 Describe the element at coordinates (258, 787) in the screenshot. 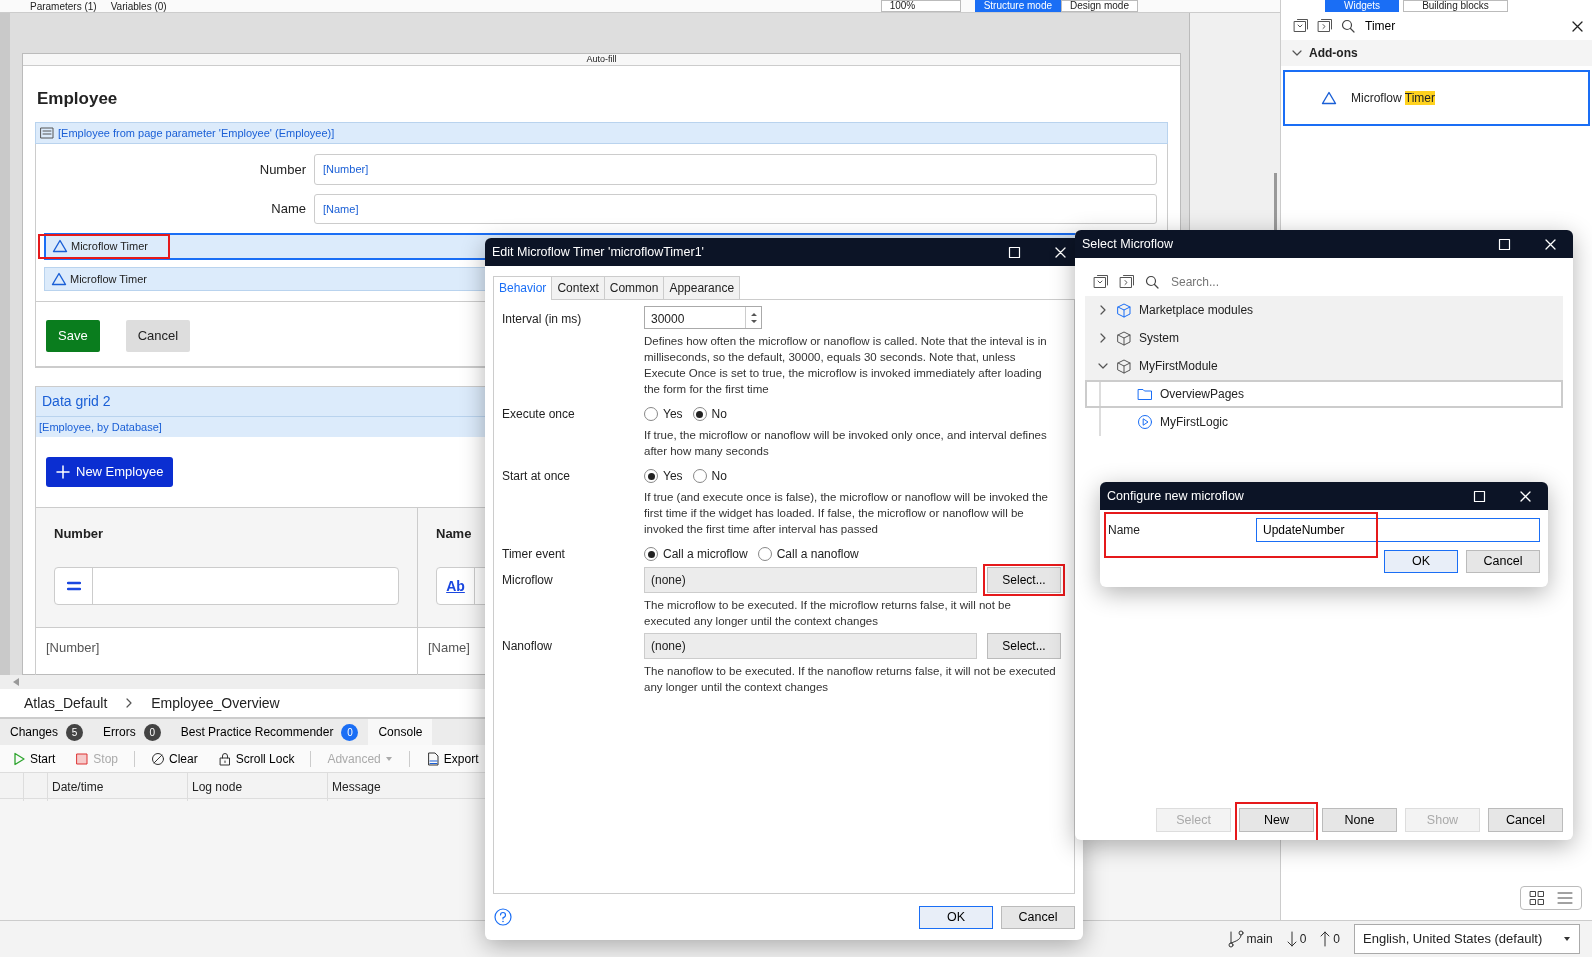

I see `column-header: Log node` at that location.